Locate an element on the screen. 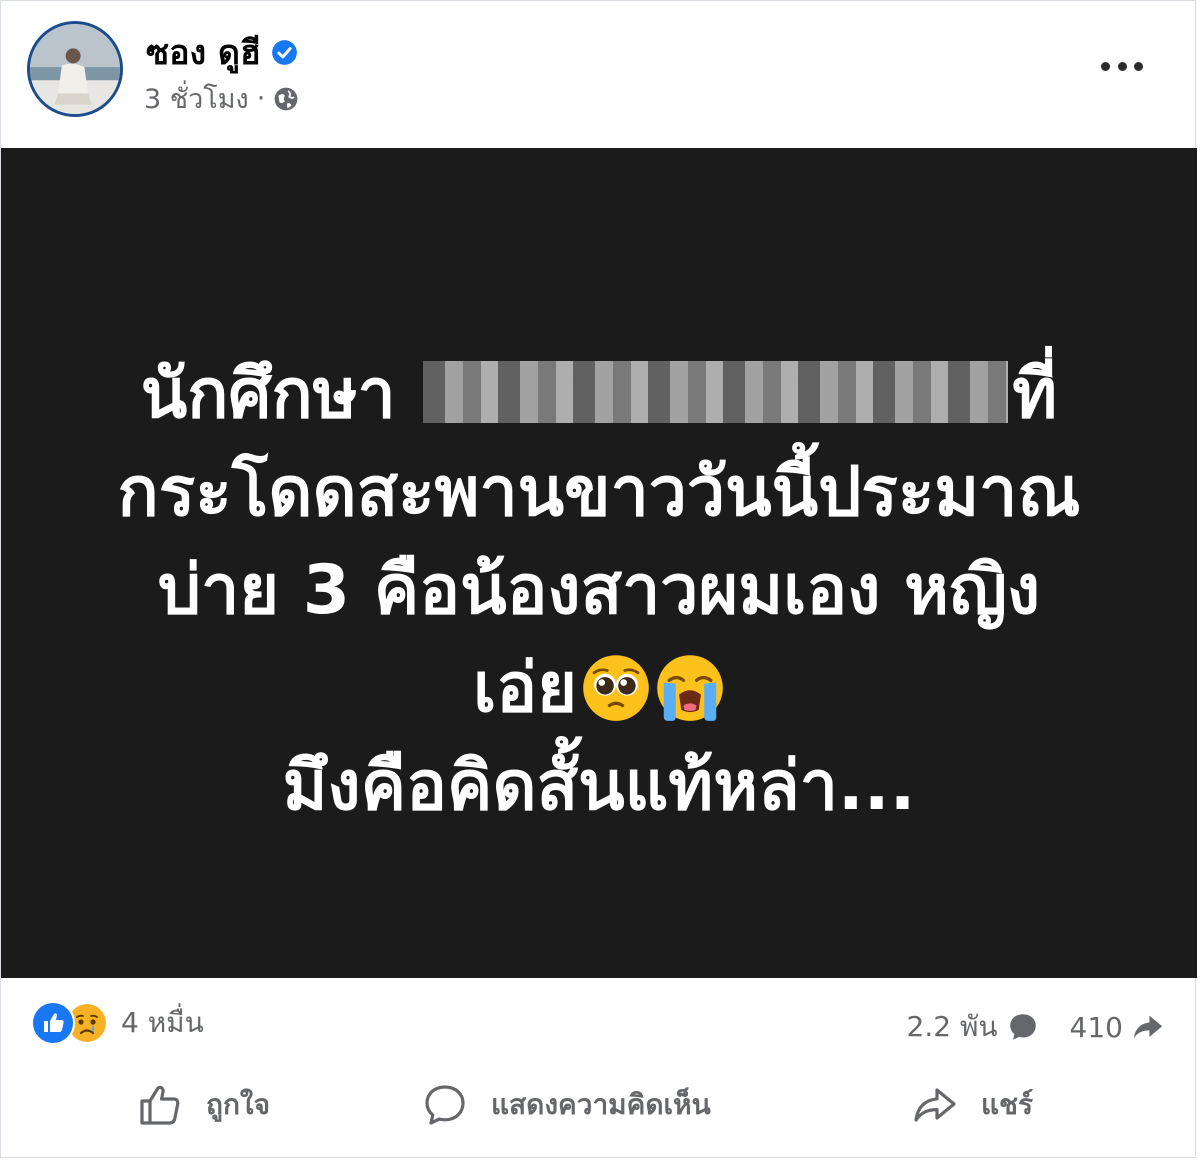 The image size is (1200, 1160). share-count-icon is located at coordinates (1148, 1027).